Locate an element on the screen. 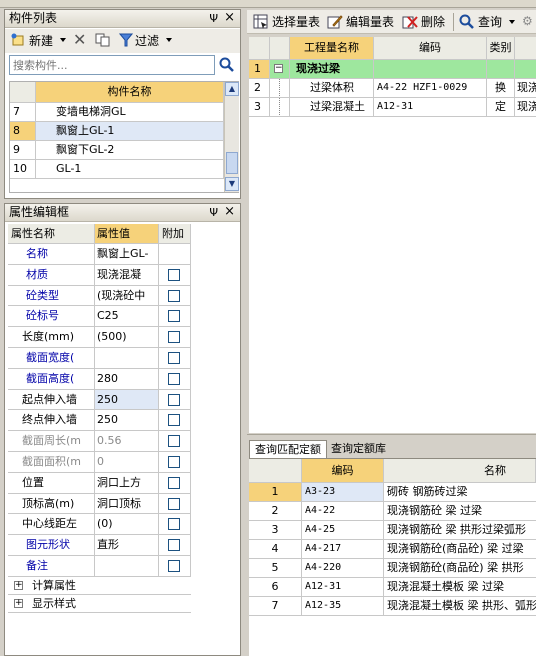  scroll-down-button: ▼ is located at coordinates (232, 184).